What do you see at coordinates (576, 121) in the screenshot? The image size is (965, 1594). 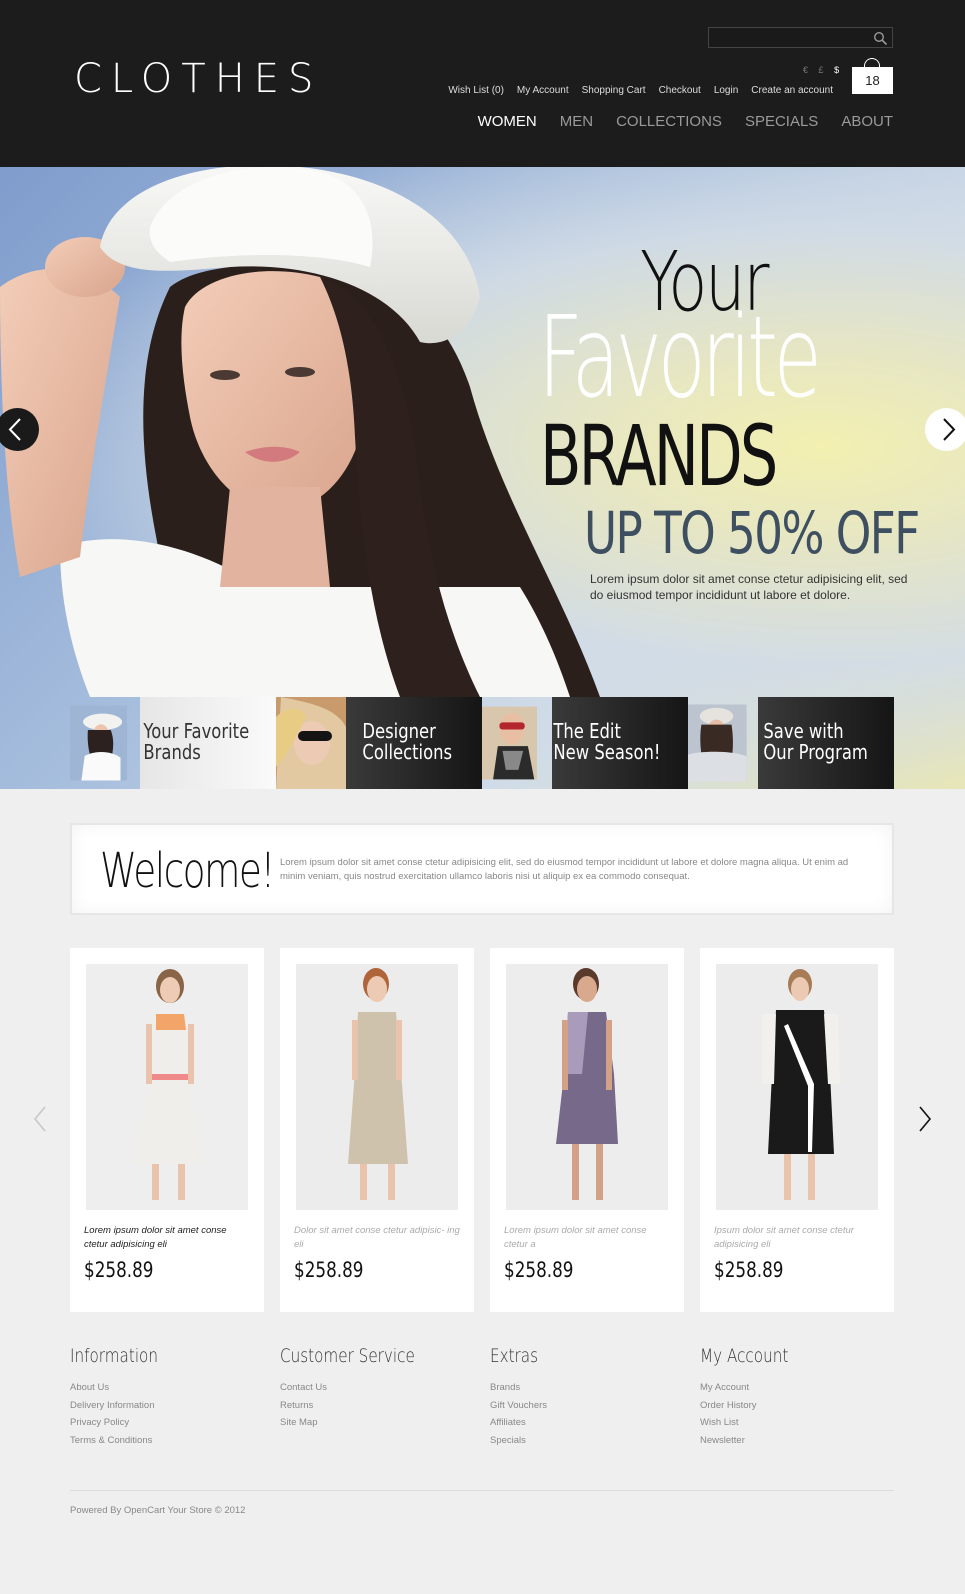 I see `nav-men: MEN` at bounding box center [576, 121].